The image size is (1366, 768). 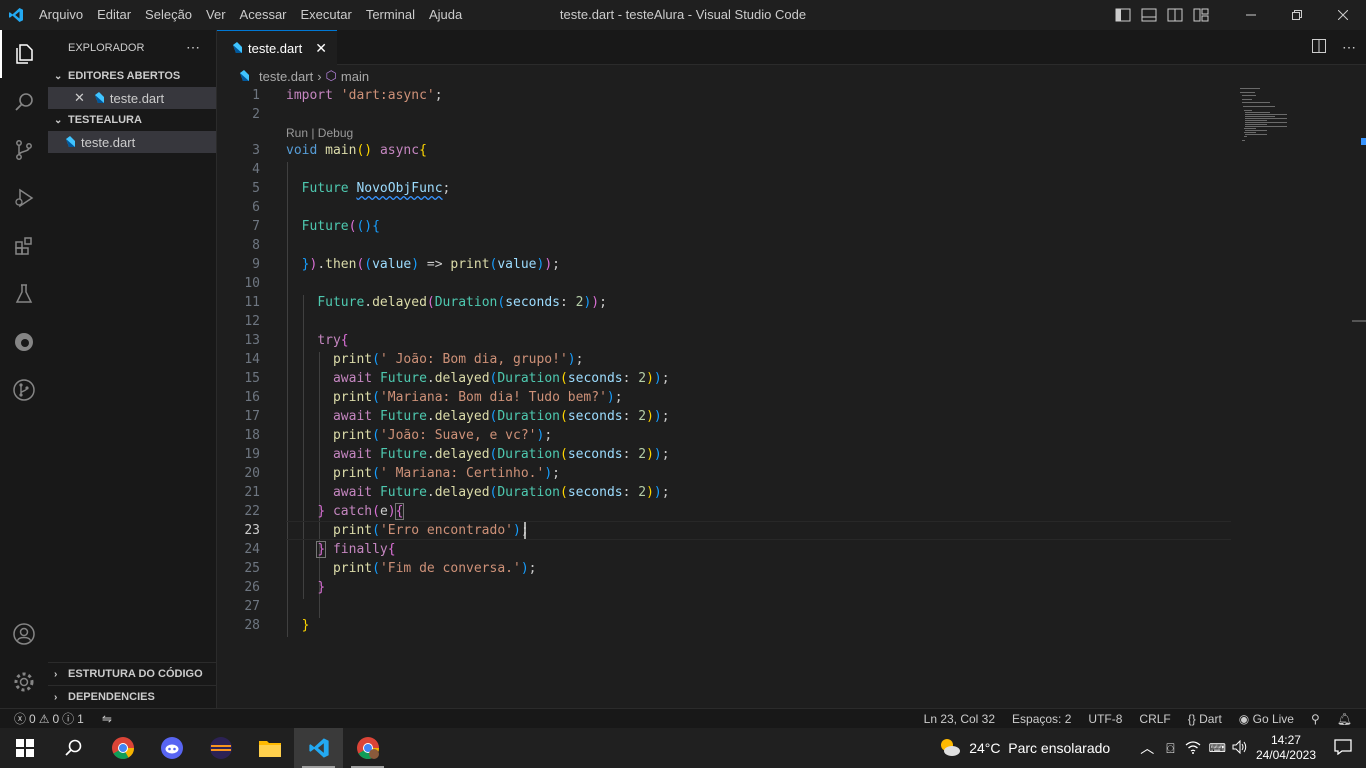 What do you see at coordinates (445, 15) in the screenshot?
I see `menu-ajuda: Ajuda` at bounding box center [445, 15].